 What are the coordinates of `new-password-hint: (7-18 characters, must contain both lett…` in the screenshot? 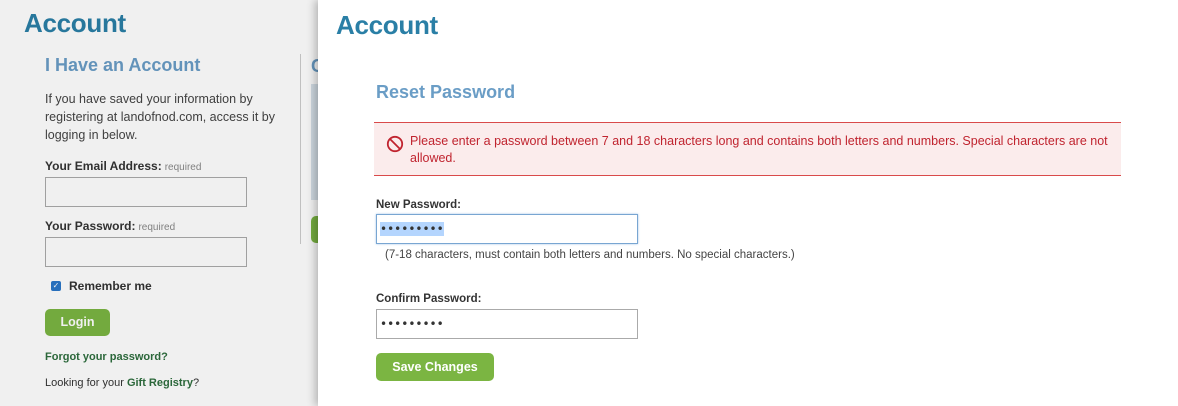 It's located at (590, 255).